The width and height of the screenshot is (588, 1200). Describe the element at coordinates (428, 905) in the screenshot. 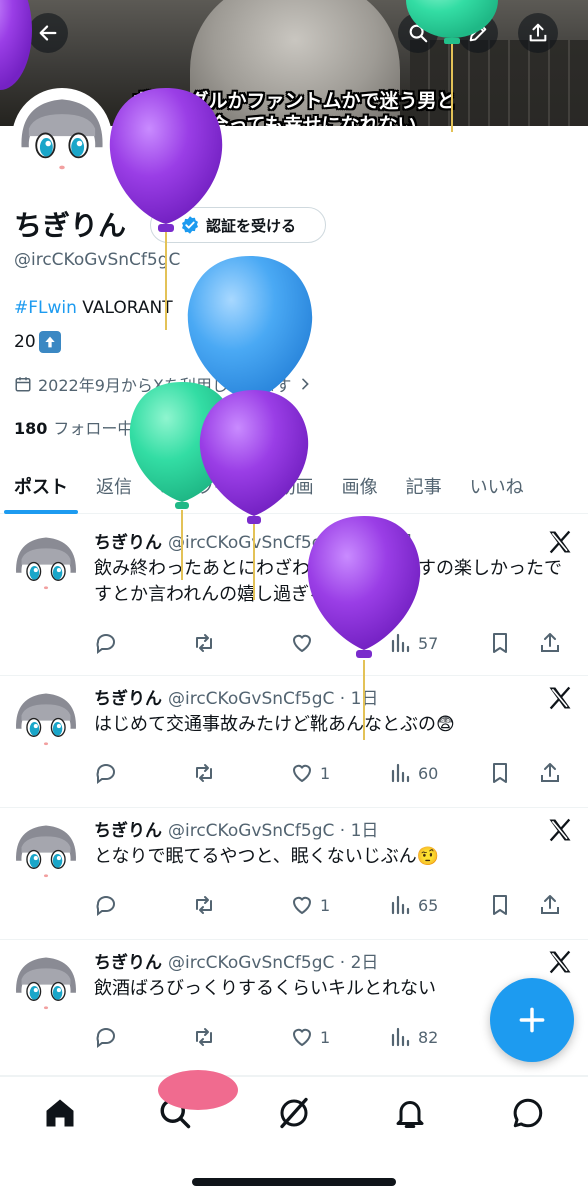

I see `views-count: 65` at that location.